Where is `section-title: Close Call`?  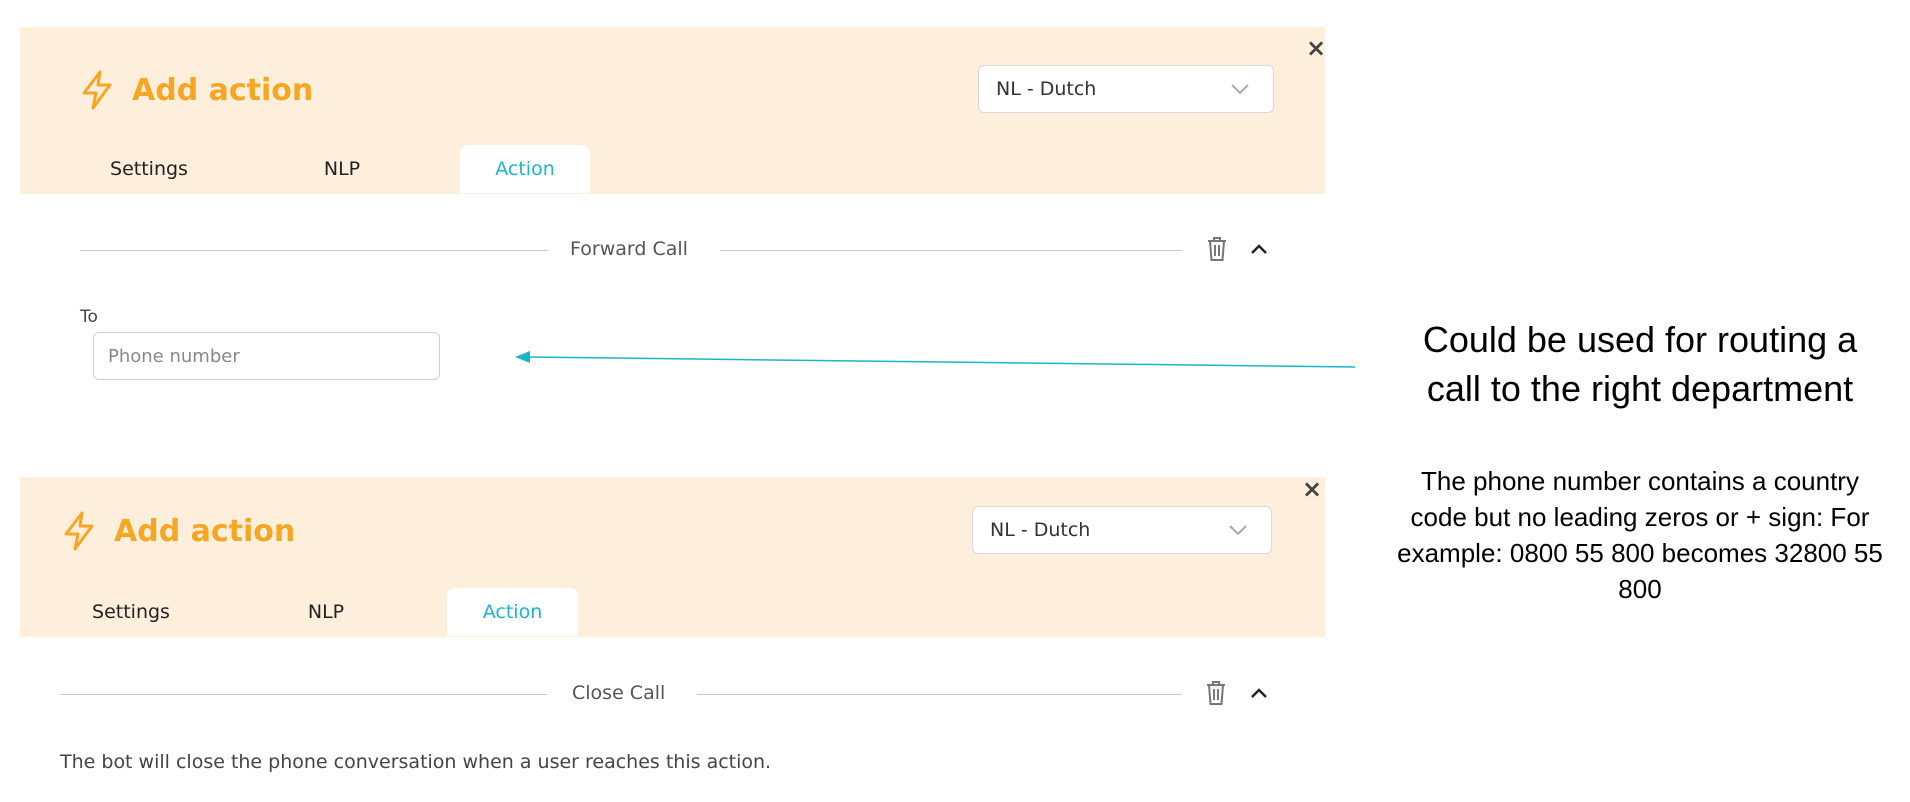
section-title: Close Call is located at coordinates (619, 693).